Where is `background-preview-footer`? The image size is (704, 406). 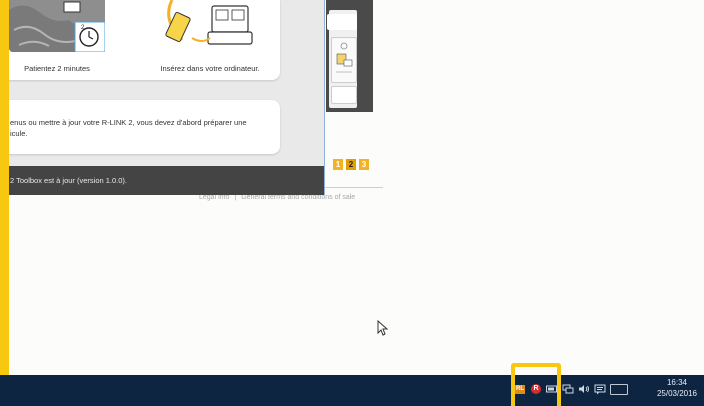 background-preview-footer is located at coordinates (344, 95).